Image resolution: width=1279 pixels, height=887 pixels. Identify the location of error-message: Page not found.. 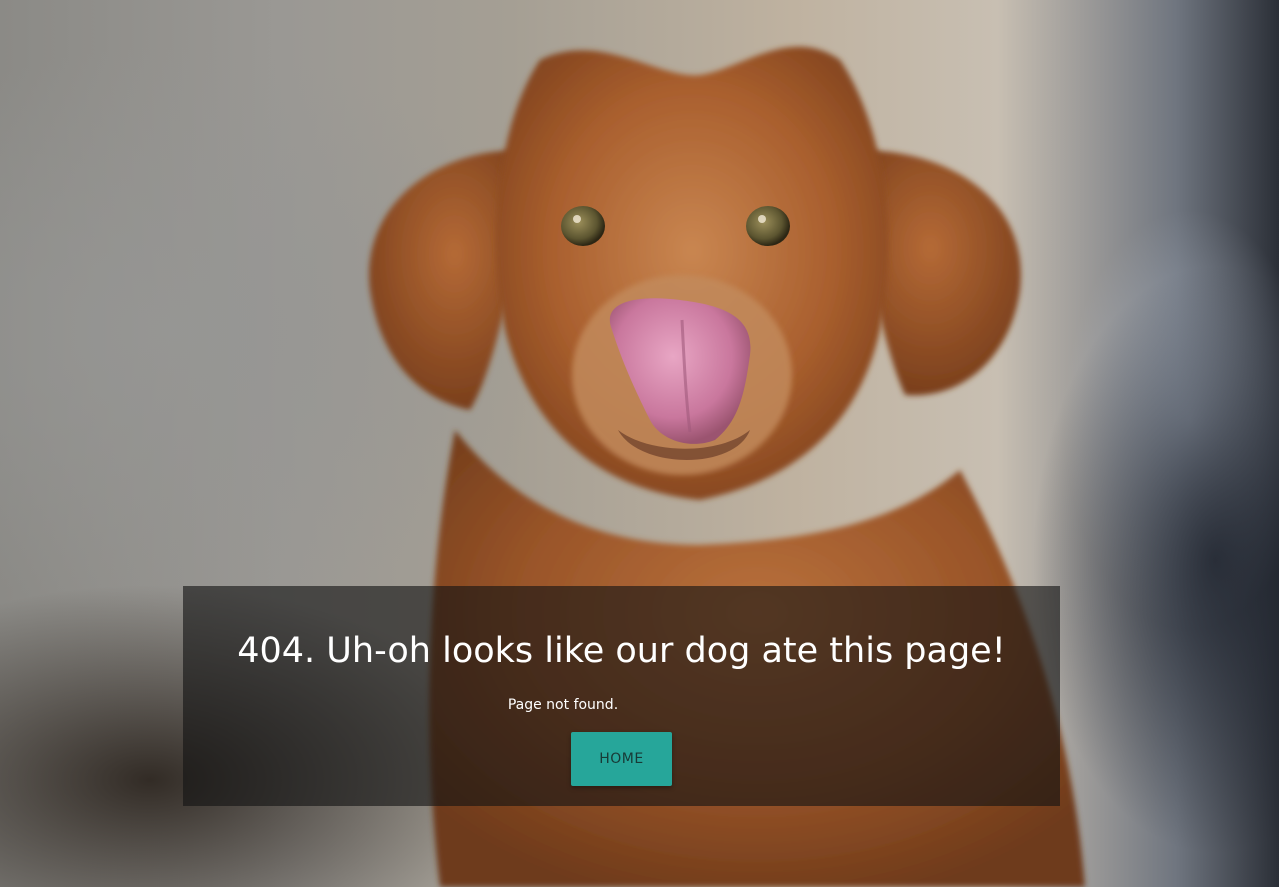
(563, 705).